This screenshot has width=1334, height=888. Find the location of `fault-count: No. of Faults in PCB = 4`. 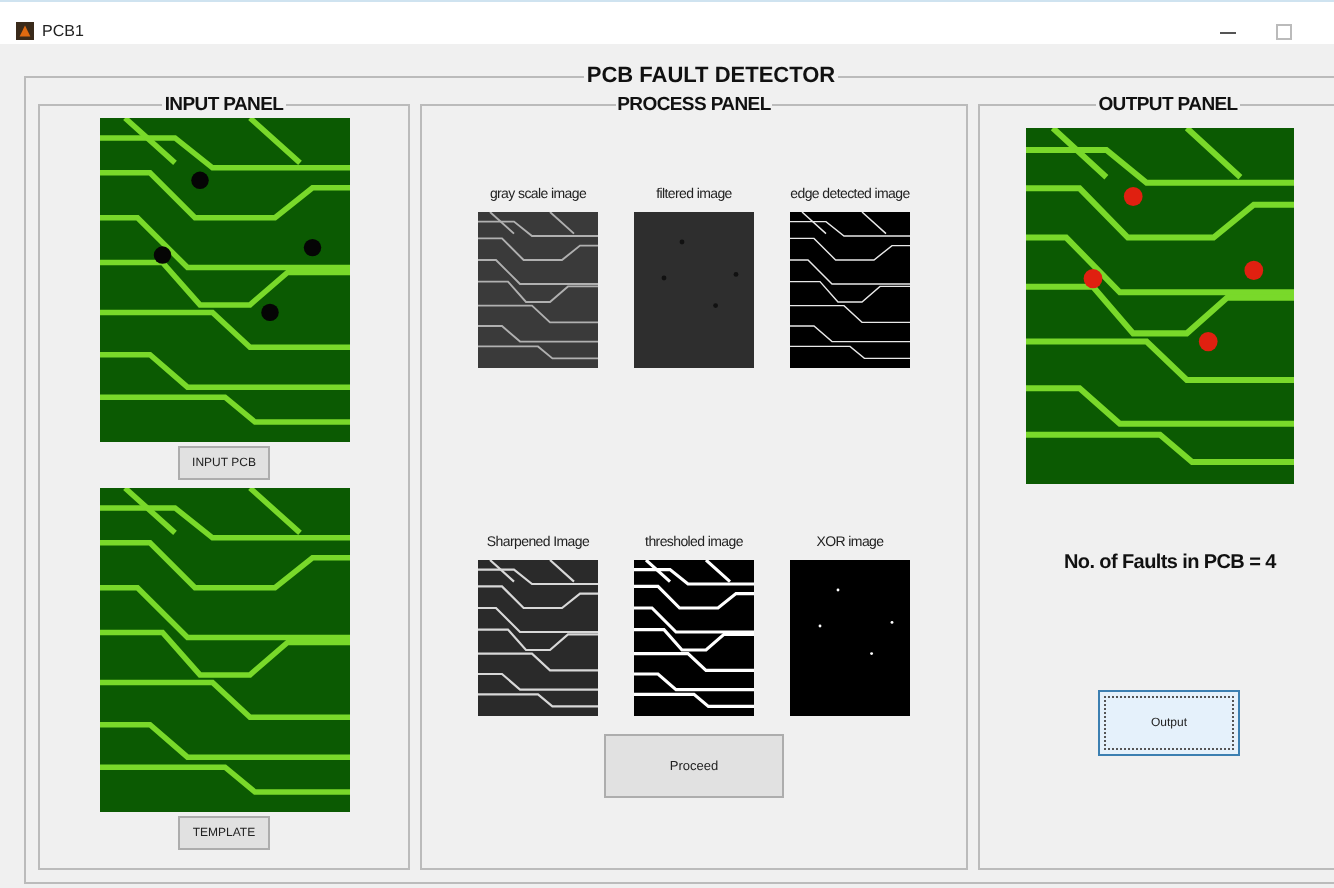

fault-count: No. of Faults in PCB = 4 is located at coordinates (1170, 563).